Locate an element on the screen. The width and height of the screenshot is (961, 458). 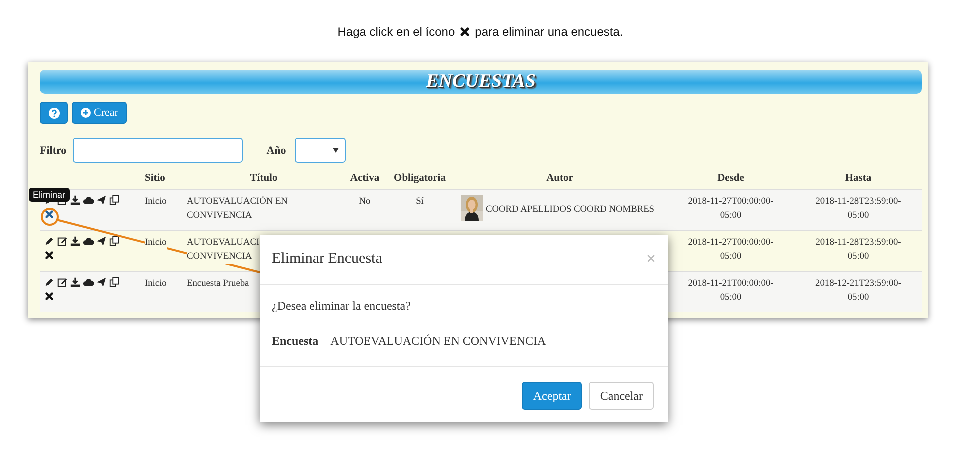
highlight-circle is located at coordinates (50, 217).